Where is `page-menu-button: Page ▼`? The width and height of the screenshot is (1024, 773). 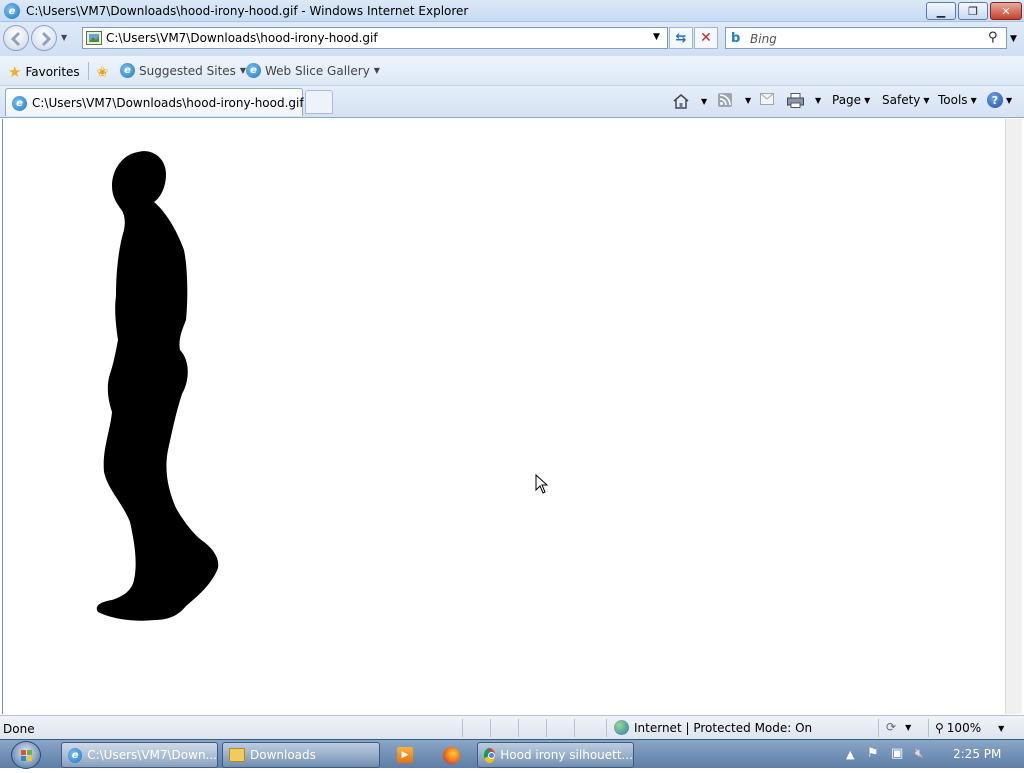 page-menu-button: Page ▼ is located at coordinates (851, 100).